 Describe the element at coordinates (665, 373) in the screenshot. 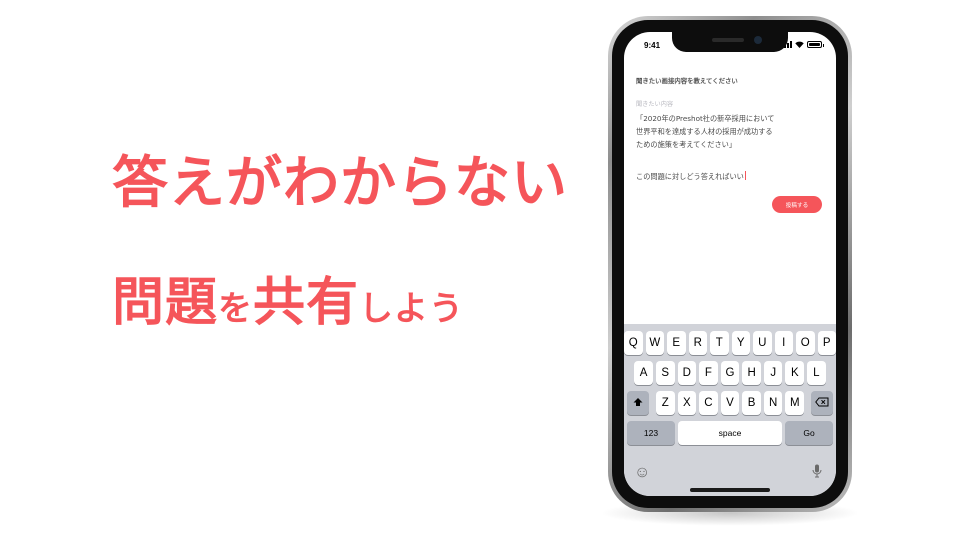

I see `key-s: S` at that location.